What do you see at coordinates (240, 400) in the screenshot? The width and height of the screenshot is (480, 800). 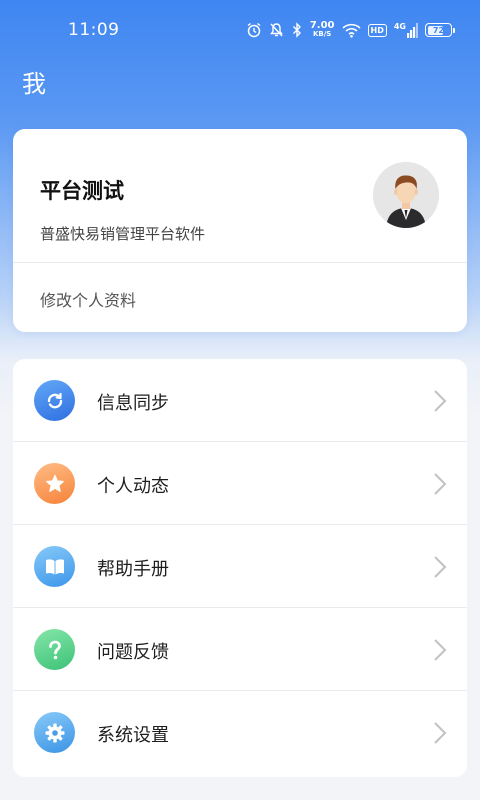 I see `menu-item-info-sync: 信息同步` at bounding box center [240, 400].